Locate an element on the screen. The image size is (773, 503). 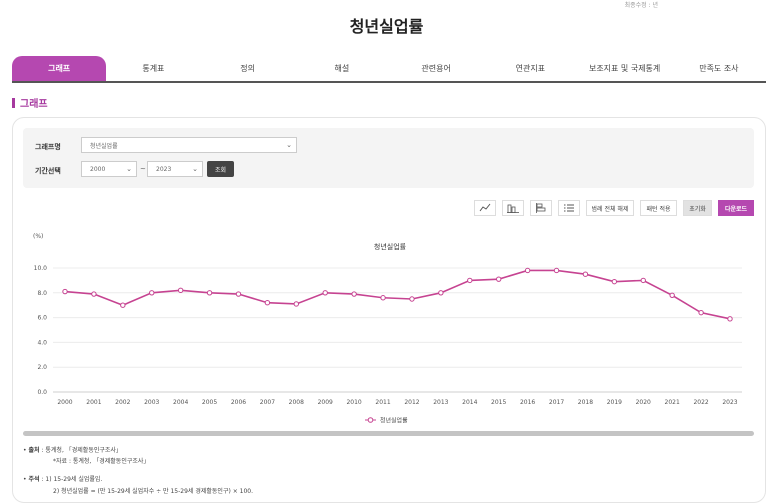
x-tick-label: 2013 is located at coordinates (440, 402).